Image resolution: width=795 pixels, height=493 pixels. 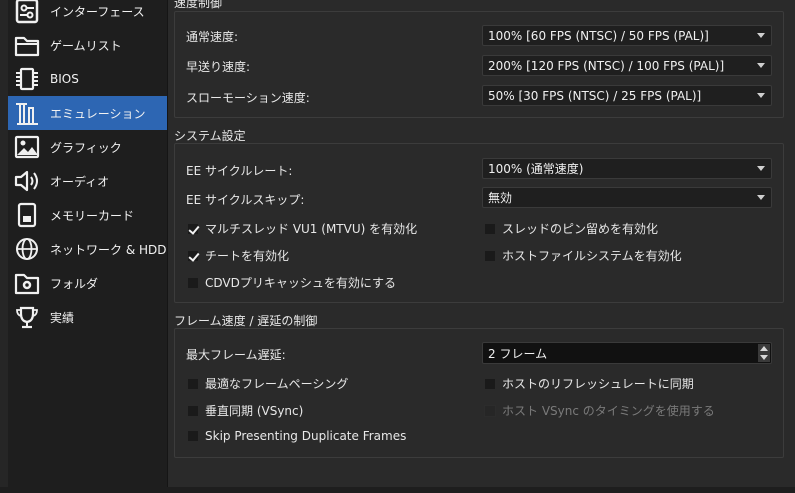 I want to click on sidebar-item-memory-card: メモリーカード, so click(x=87, y=215).